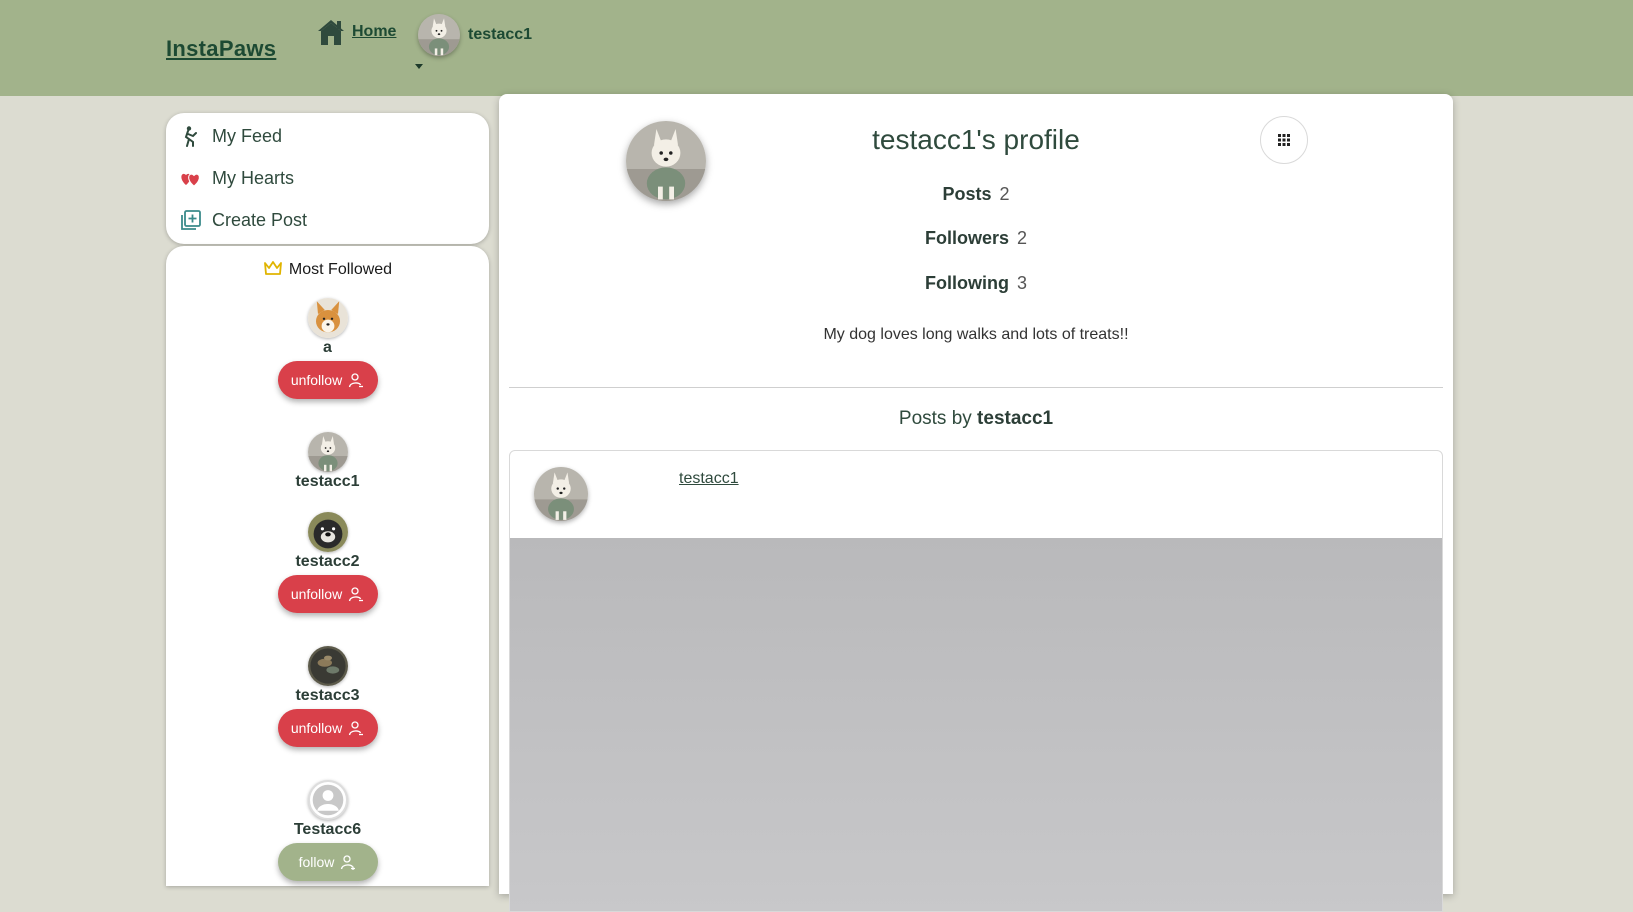 The height and width of the screenshot is (912, 1633). I want to click on sidebar-item-create-post: Create Post, so click(243, 220).